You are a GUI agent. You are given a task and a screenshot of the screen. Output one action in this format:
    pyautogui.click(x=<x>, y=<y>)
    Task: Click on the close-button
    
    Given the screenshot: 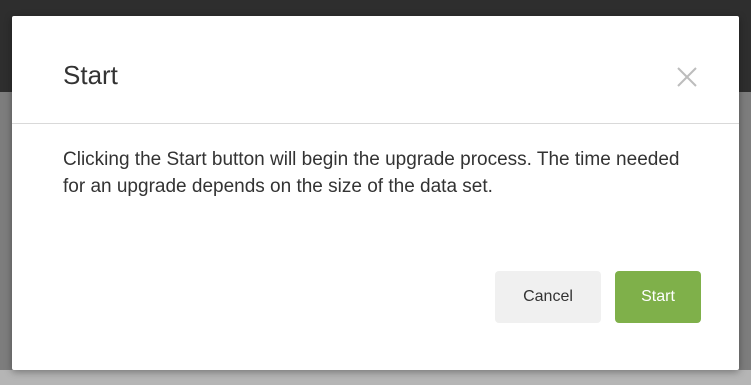 What is the action you would take?
    pyautogui.click(x=687, y=77)
    